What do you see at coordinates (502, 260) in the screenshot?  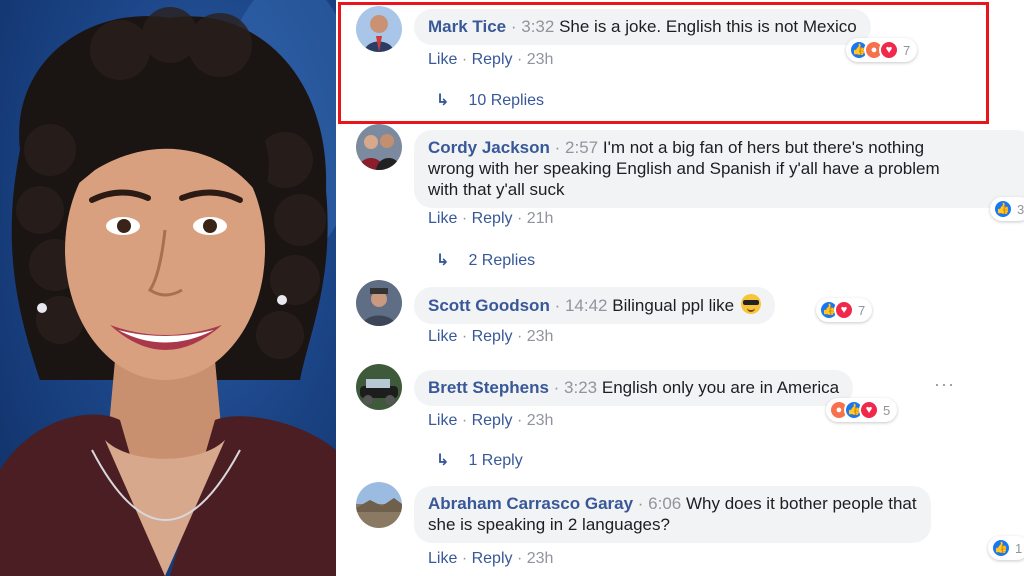 I see `replies-count: 2 Replies` at bounding box center [502, 260].